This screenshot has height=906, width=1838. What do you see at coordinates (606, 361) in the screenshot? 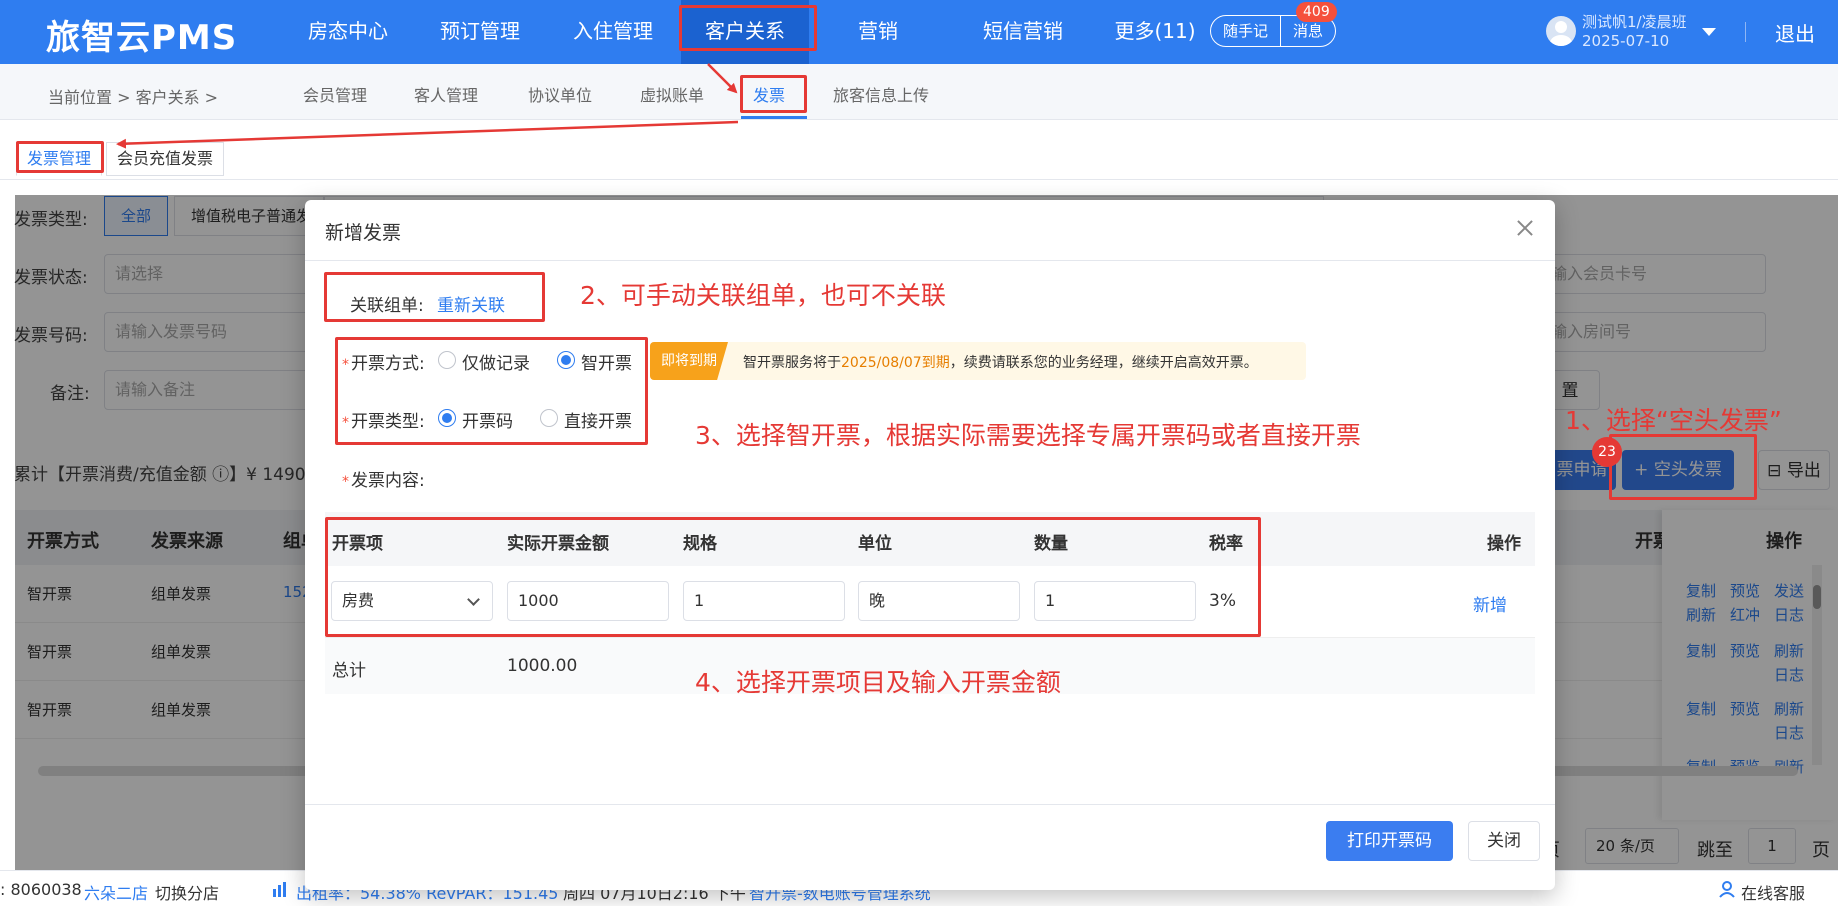
I see `radio-smart-invoice-label: 智开票` at bounding box center [606, 361].